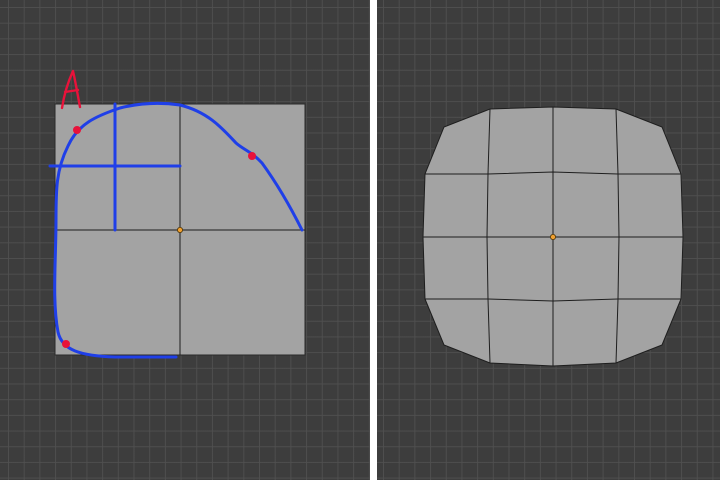  What do you see at coordinates (66, 344) in the screenshot?
I see `annotation-point-bottom-left` at bounding box center [66, 344].